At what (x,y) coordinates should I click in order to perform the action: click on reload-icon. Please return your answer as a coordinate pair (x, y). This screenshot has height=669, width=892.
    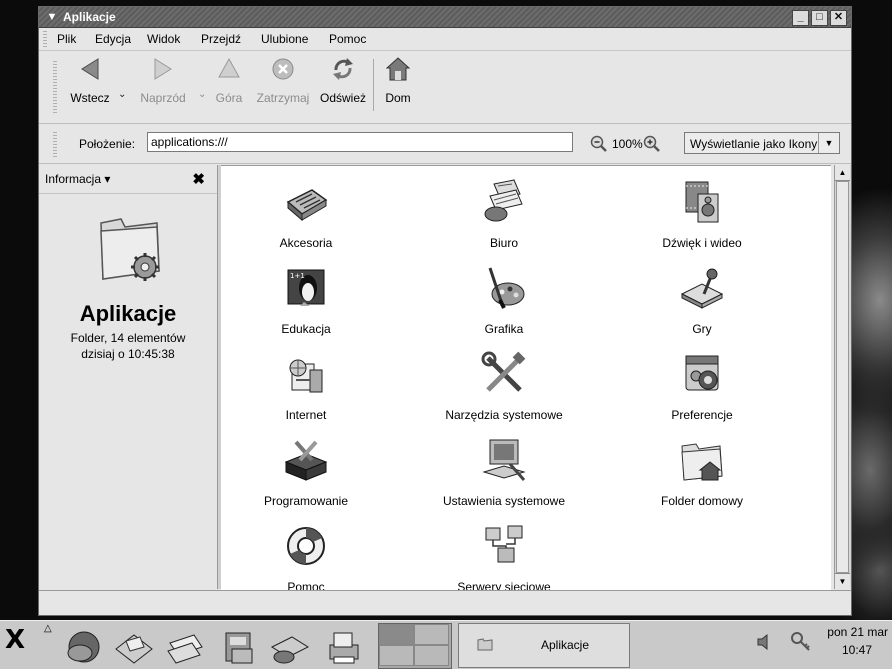
    Looking at the image, I should click on (343, 69).